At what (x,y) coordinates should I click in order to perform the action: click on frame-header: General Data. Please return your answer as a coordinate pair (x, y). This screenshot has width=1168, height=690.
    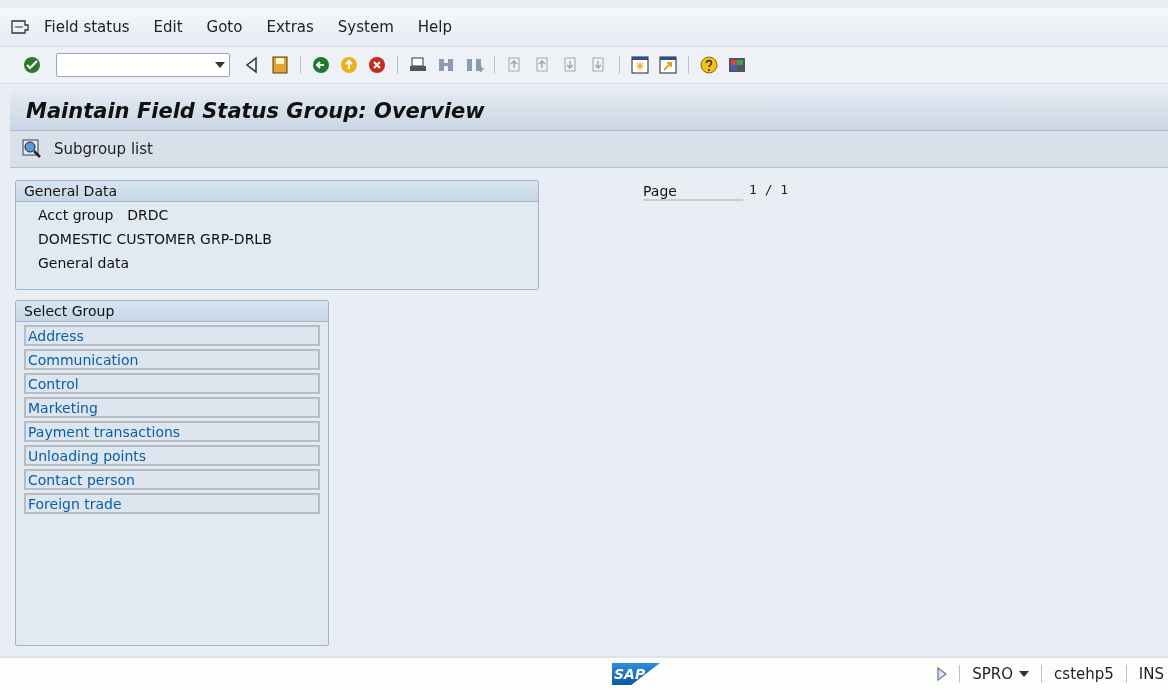
    Looking at the image, I should click on (277, 191).